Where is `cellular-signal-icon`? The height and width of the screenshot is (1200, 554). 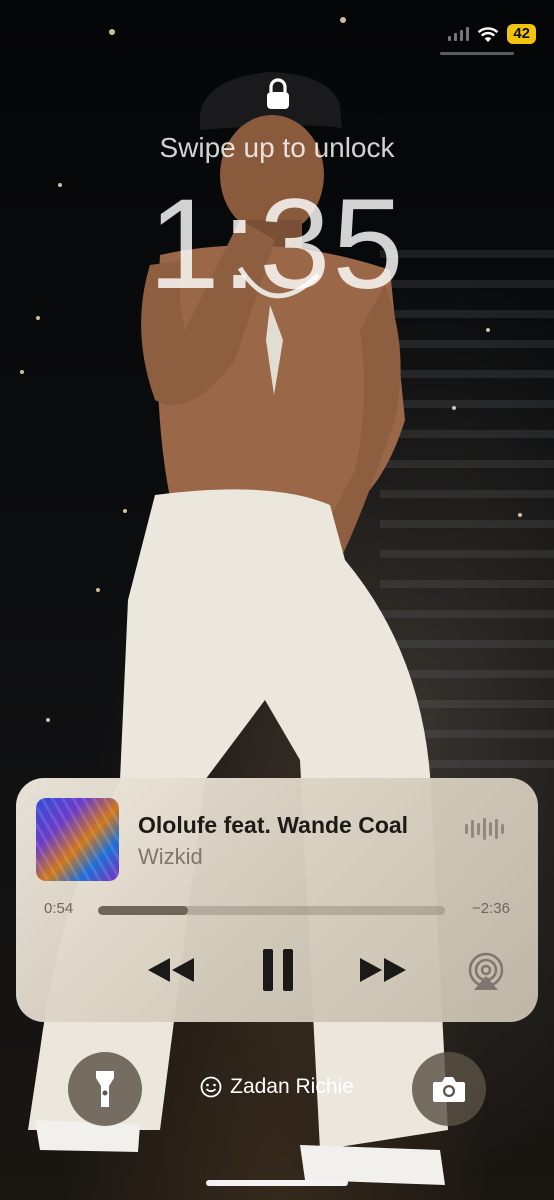
cellular-signal-icon is located at coordinates (459, 34).